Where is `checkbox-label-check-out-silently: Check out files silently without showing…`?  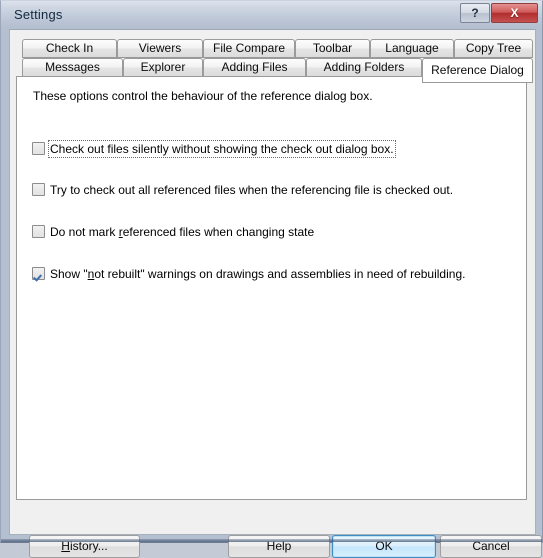 checkbox-label-check-out-silently: Check out files silently without showing… is located at coordinates (222, 148).